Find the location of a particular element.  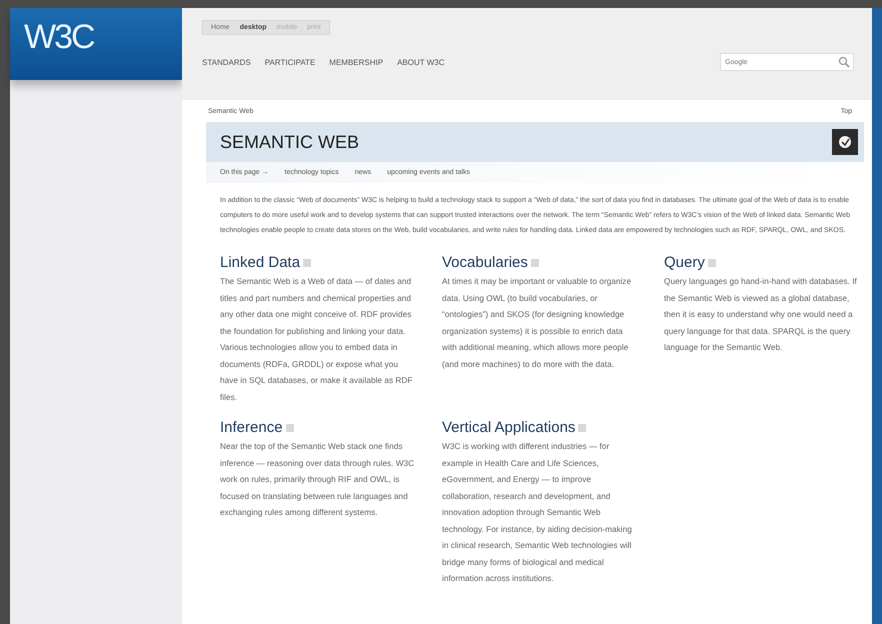

nav-link: PARTICIPATE is located at coordinates (290, 62).